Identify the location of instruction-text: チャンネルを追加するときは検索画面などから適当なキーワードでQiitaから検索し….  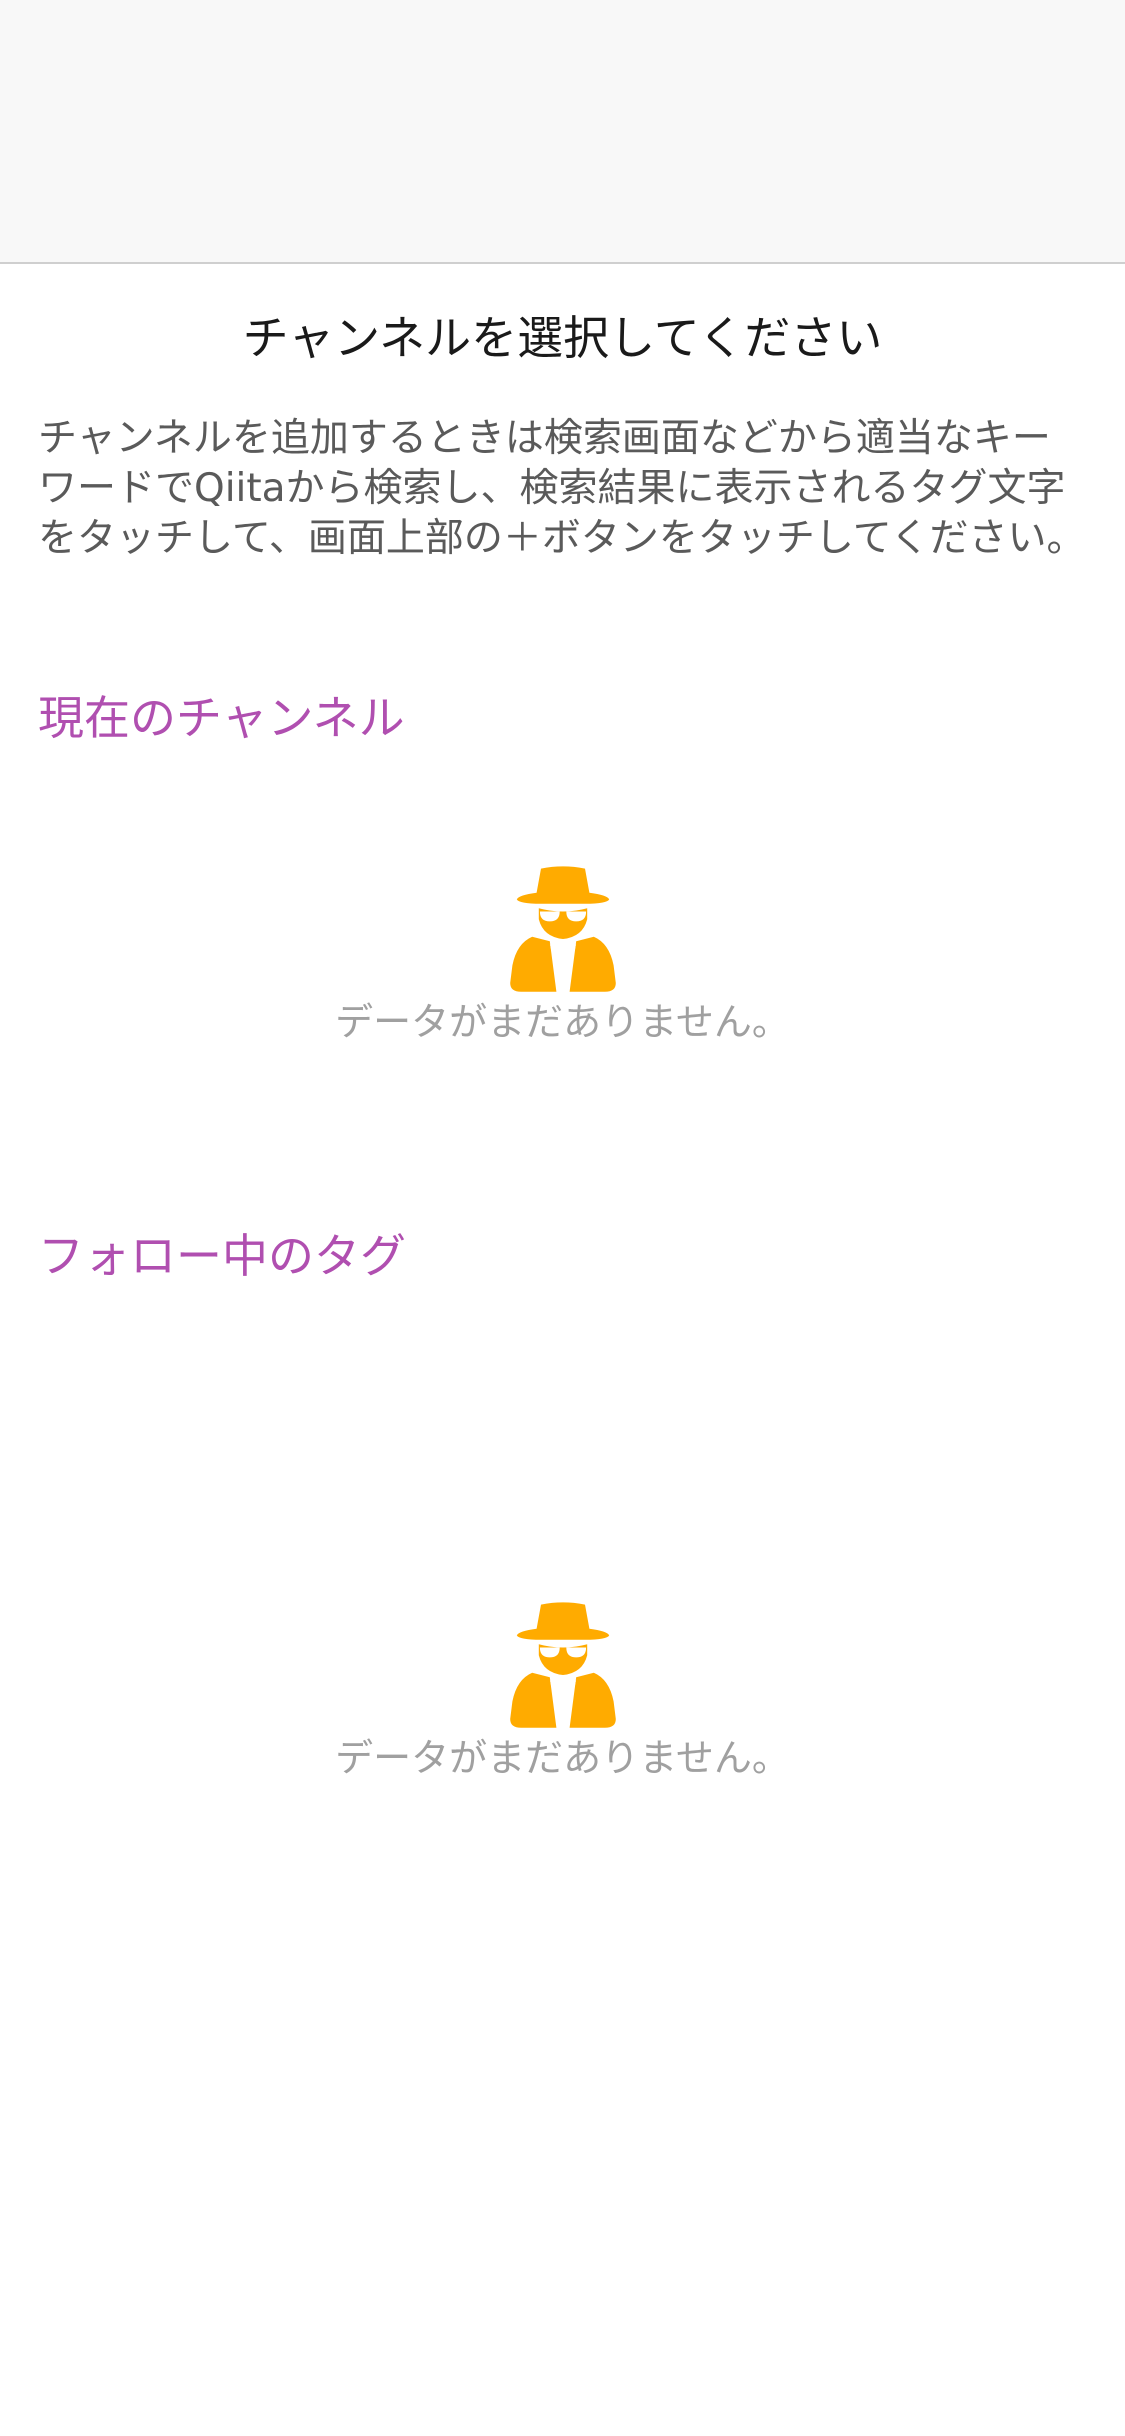
(562, 488).